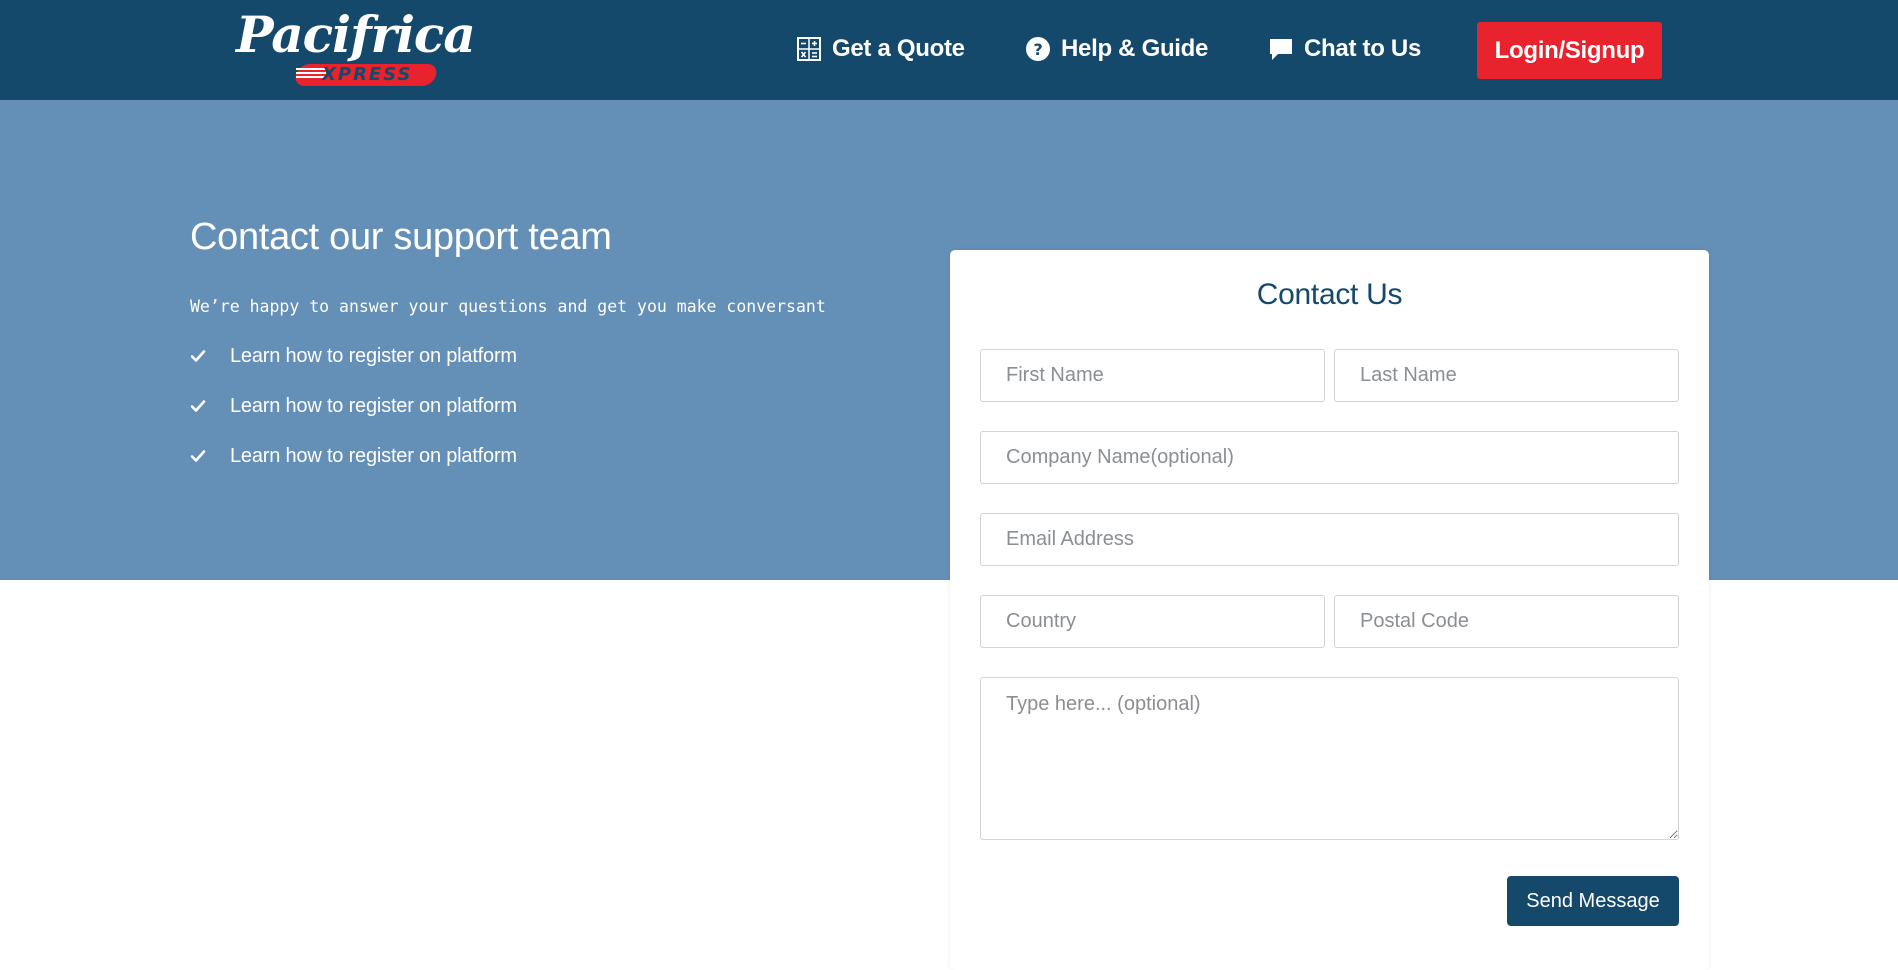  I want to click on nav-chat-to-us: Chat to Us, so click(1344, 49).